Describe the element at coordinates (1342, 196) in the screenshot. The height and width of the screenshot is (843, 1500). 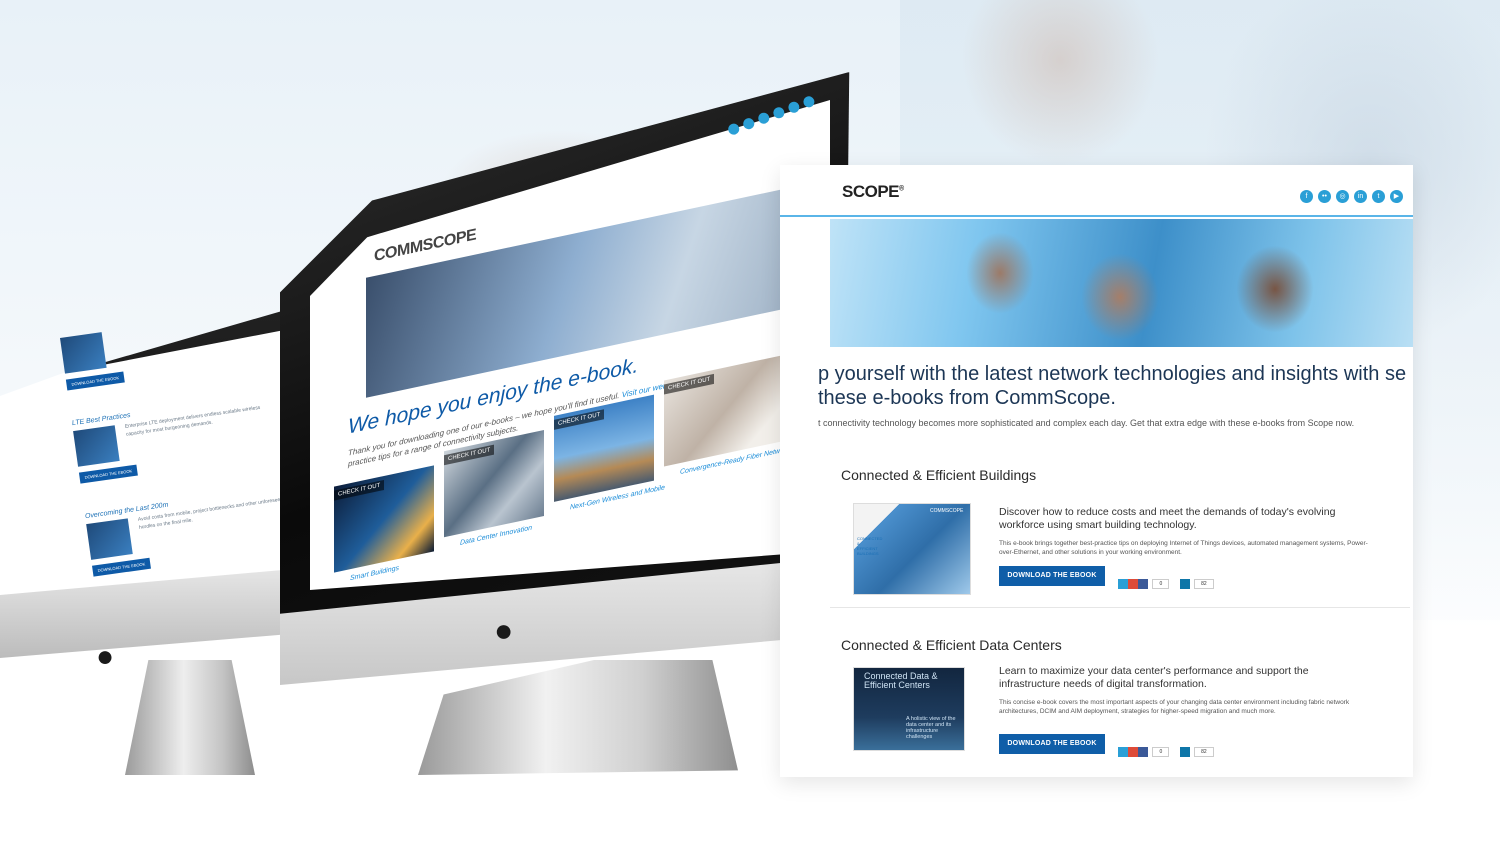
I see `instagram-icon: ◎` at that location.